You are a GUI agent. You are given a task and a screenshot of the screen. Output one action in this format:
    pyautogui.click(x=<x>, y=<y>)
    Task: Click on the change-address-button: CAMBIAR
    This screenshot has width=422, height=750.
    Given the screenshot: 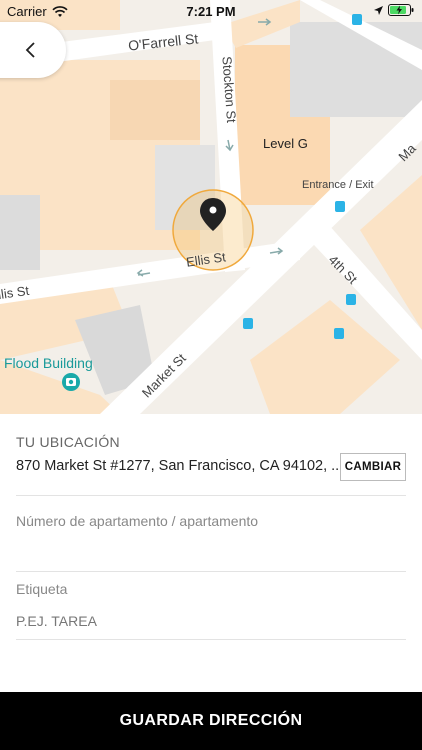 What is the action you would take?
    pyautogui.click(x=373, y=467)
    